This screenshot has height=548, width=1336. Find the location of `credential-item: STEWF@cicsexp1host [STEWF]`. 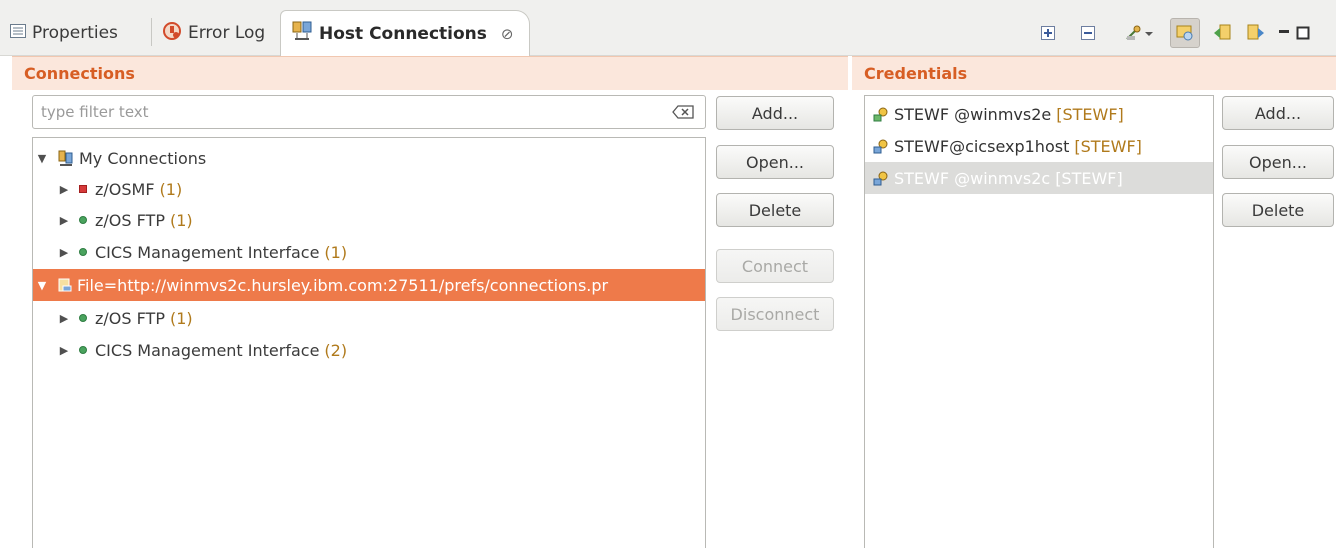

credential-item: STEWF@cicsexp1host [STEWF] is located at coordinates (1039, 146).